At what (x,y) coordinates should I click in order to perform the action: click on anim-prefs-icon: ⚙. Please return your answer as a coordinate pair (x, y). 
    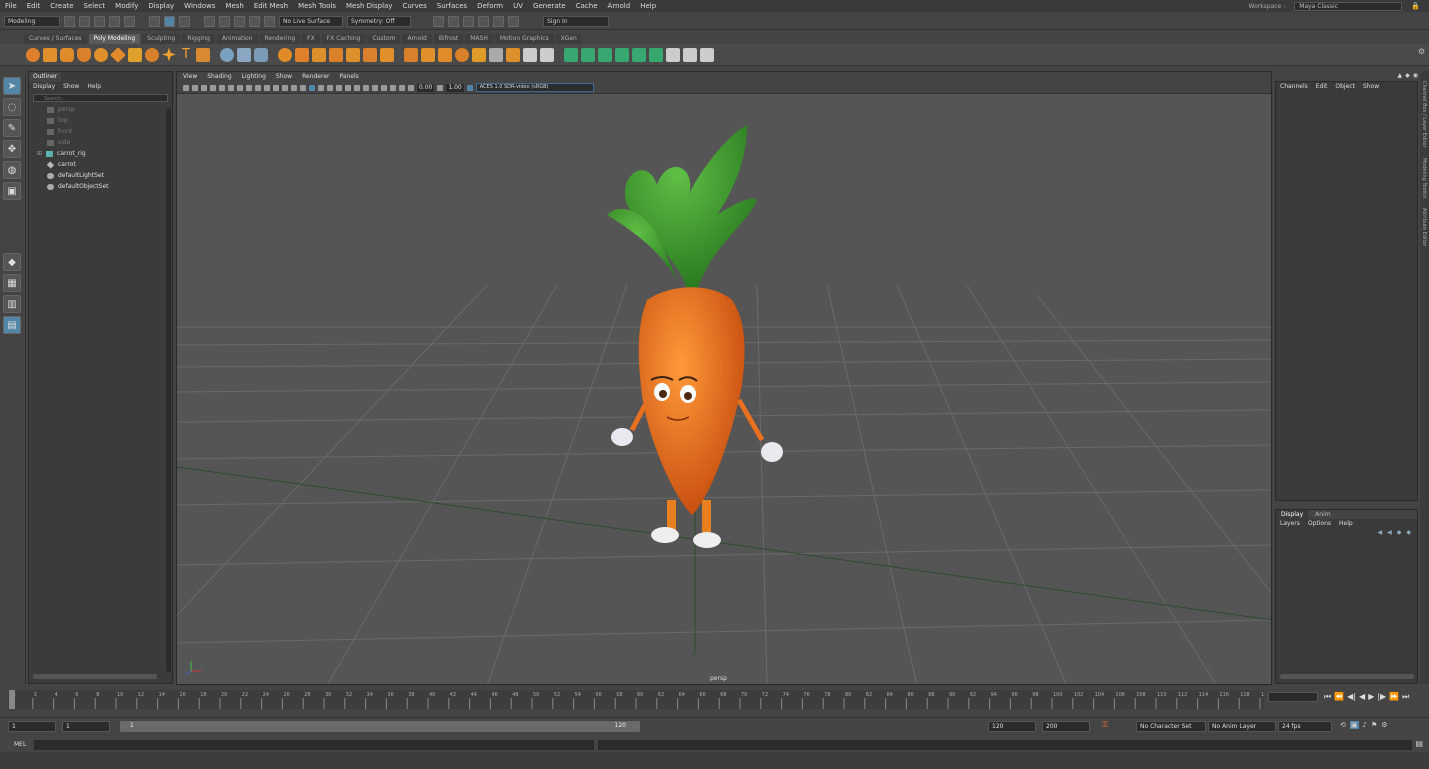
    Looking at the image, I should click on (1384, 725).